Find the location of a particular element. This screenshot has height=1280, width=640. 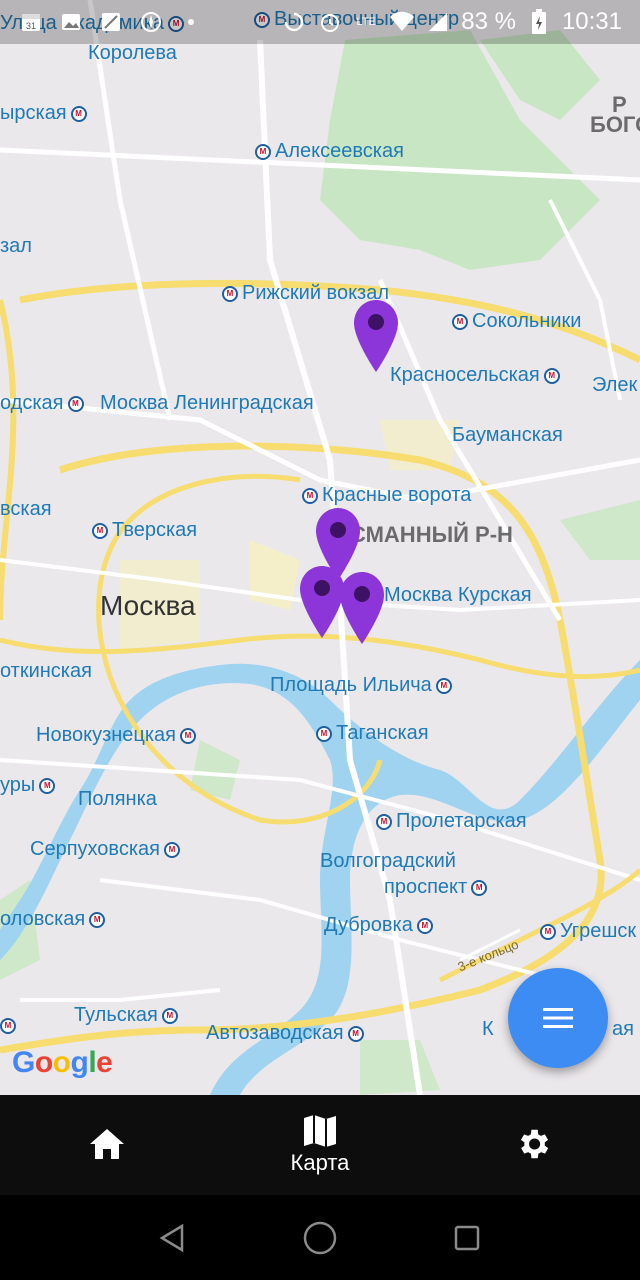

system-navigation-bar is located at coordinates (320, 1237).